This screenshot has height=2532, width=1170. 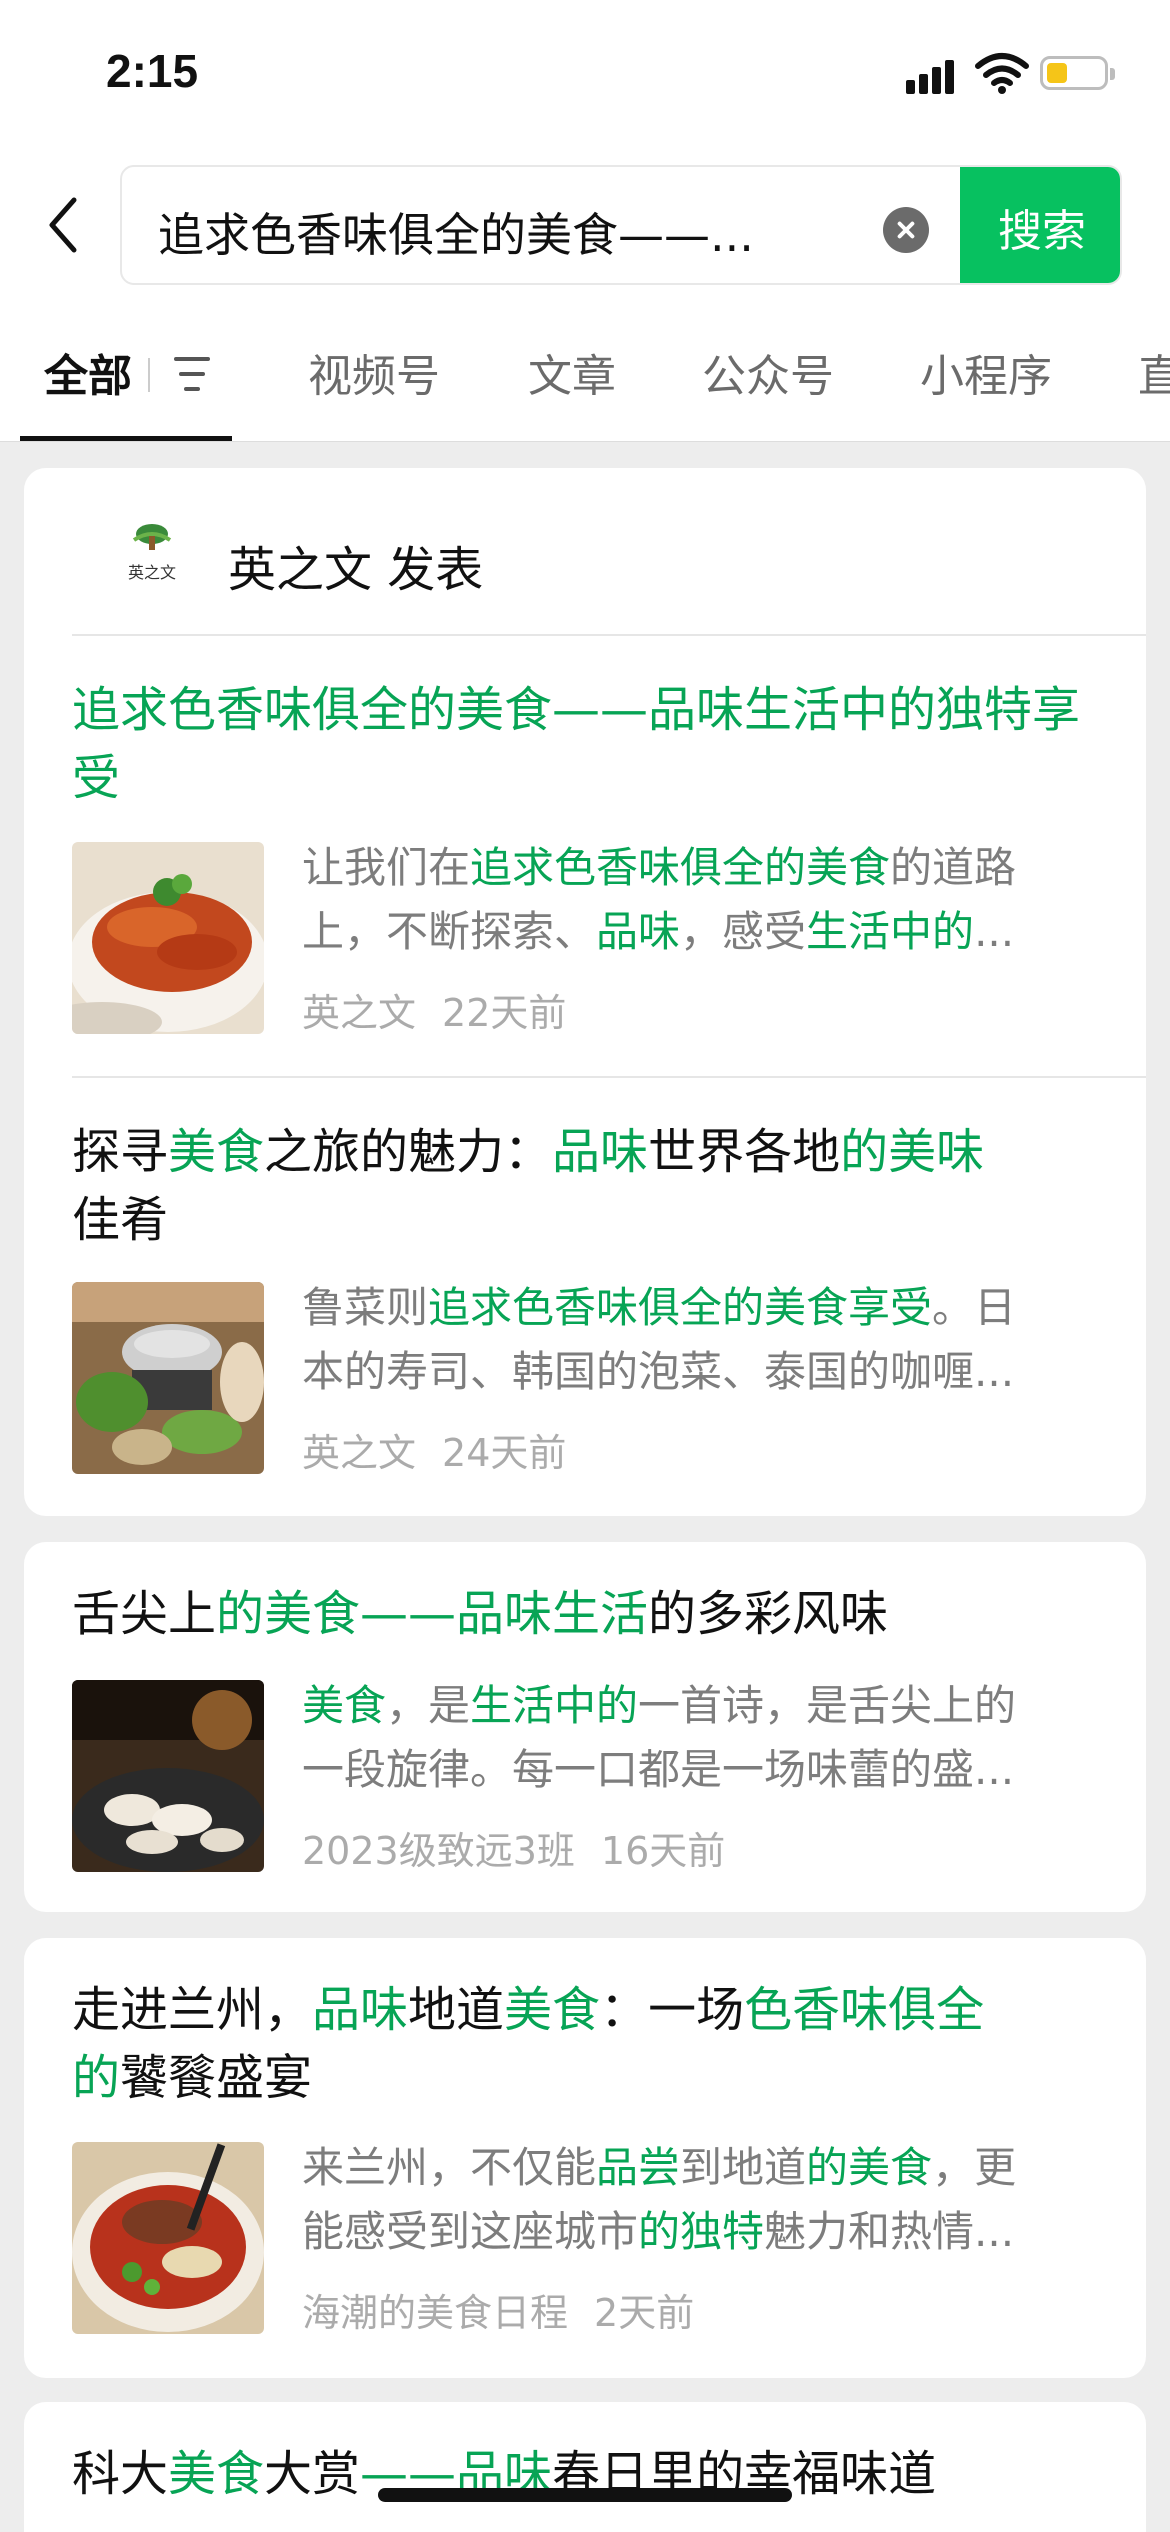 I want to click on article-title: 走进兰州，品味地道美食：一场色香味俱全 的饕餮盛宴, so click(x=592, y=2044).